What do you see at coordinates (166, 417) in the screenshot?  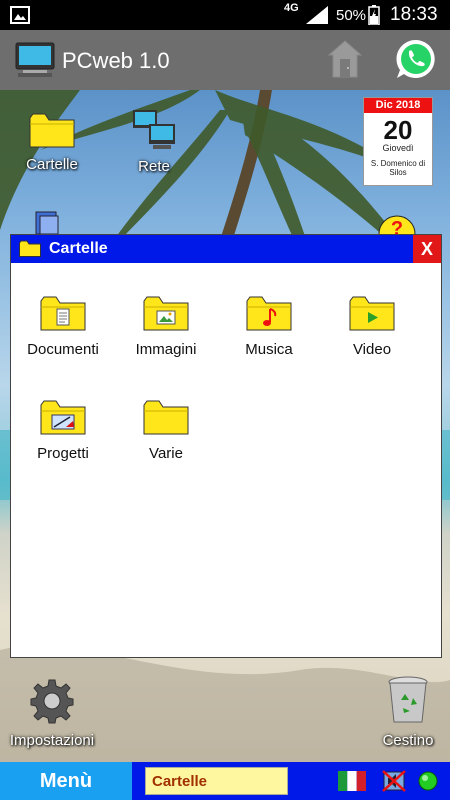 I see `misc-folder-icon` at bounding box center [166, 417].